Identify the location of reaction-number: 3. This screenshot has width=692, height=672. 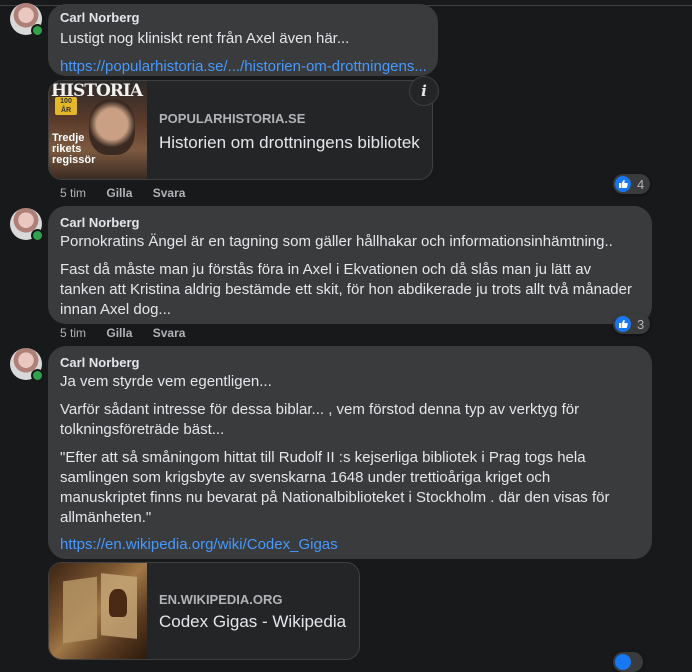
(641, 324).